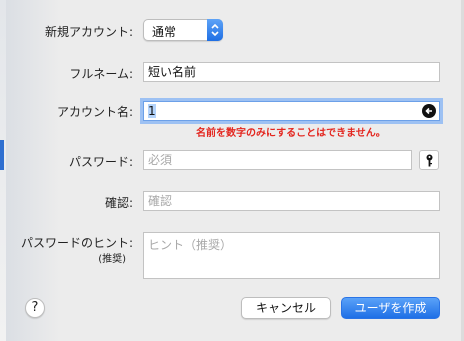 The width and height of the screenshot is (464, 341). Describe the element at coordinates (429, 111) in the screenshot. I see `clear-circle-icon` at that location.